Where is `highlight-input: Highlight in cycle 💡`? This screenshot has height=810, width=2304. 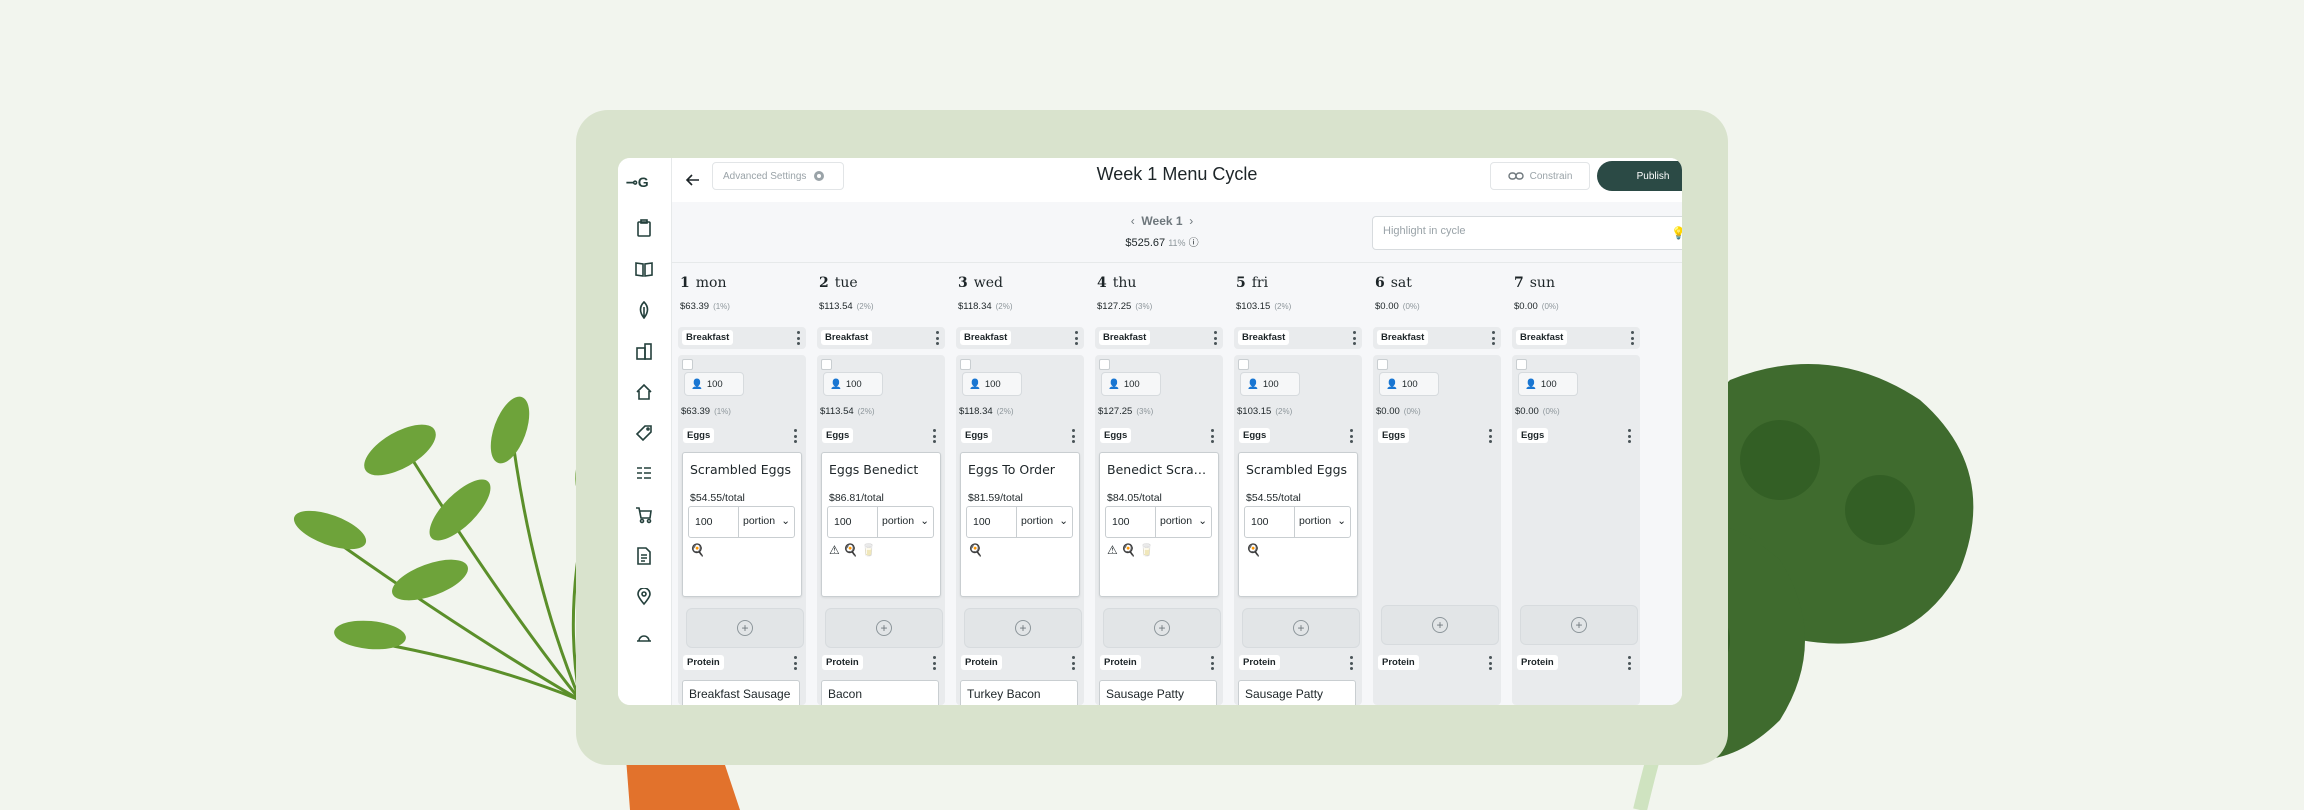 highlight-input: Highlight in cycle 💡 is located at coordinates (1527, 233).